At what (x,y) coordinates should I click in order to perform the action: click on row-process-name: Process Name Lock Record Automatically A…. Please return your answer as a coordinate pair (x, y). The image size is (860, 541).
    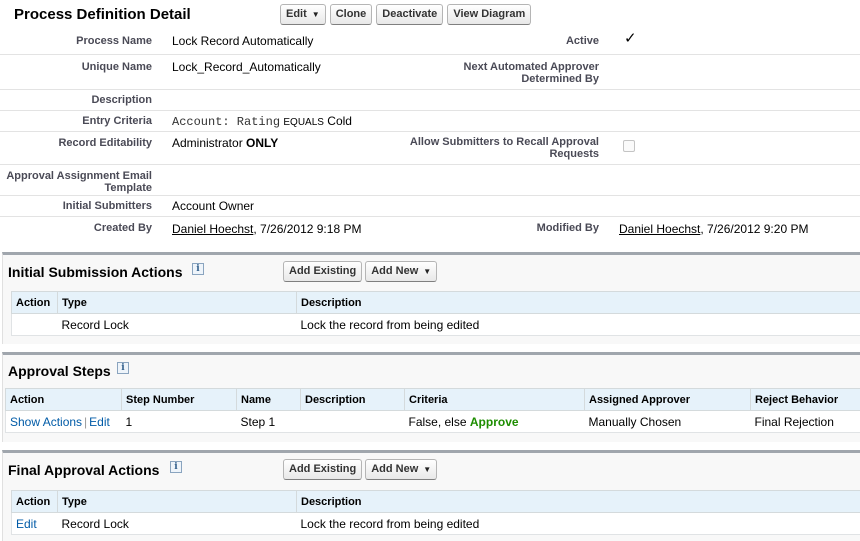
    Looking at the image, I should click on (430, 41).